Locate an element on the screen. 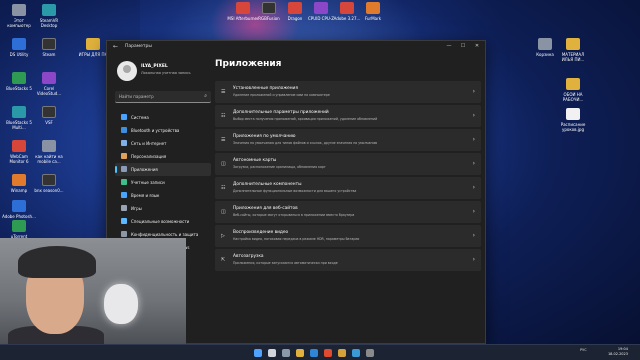  search-placeholder: Найти параметр is located at coordinates (136, 96).